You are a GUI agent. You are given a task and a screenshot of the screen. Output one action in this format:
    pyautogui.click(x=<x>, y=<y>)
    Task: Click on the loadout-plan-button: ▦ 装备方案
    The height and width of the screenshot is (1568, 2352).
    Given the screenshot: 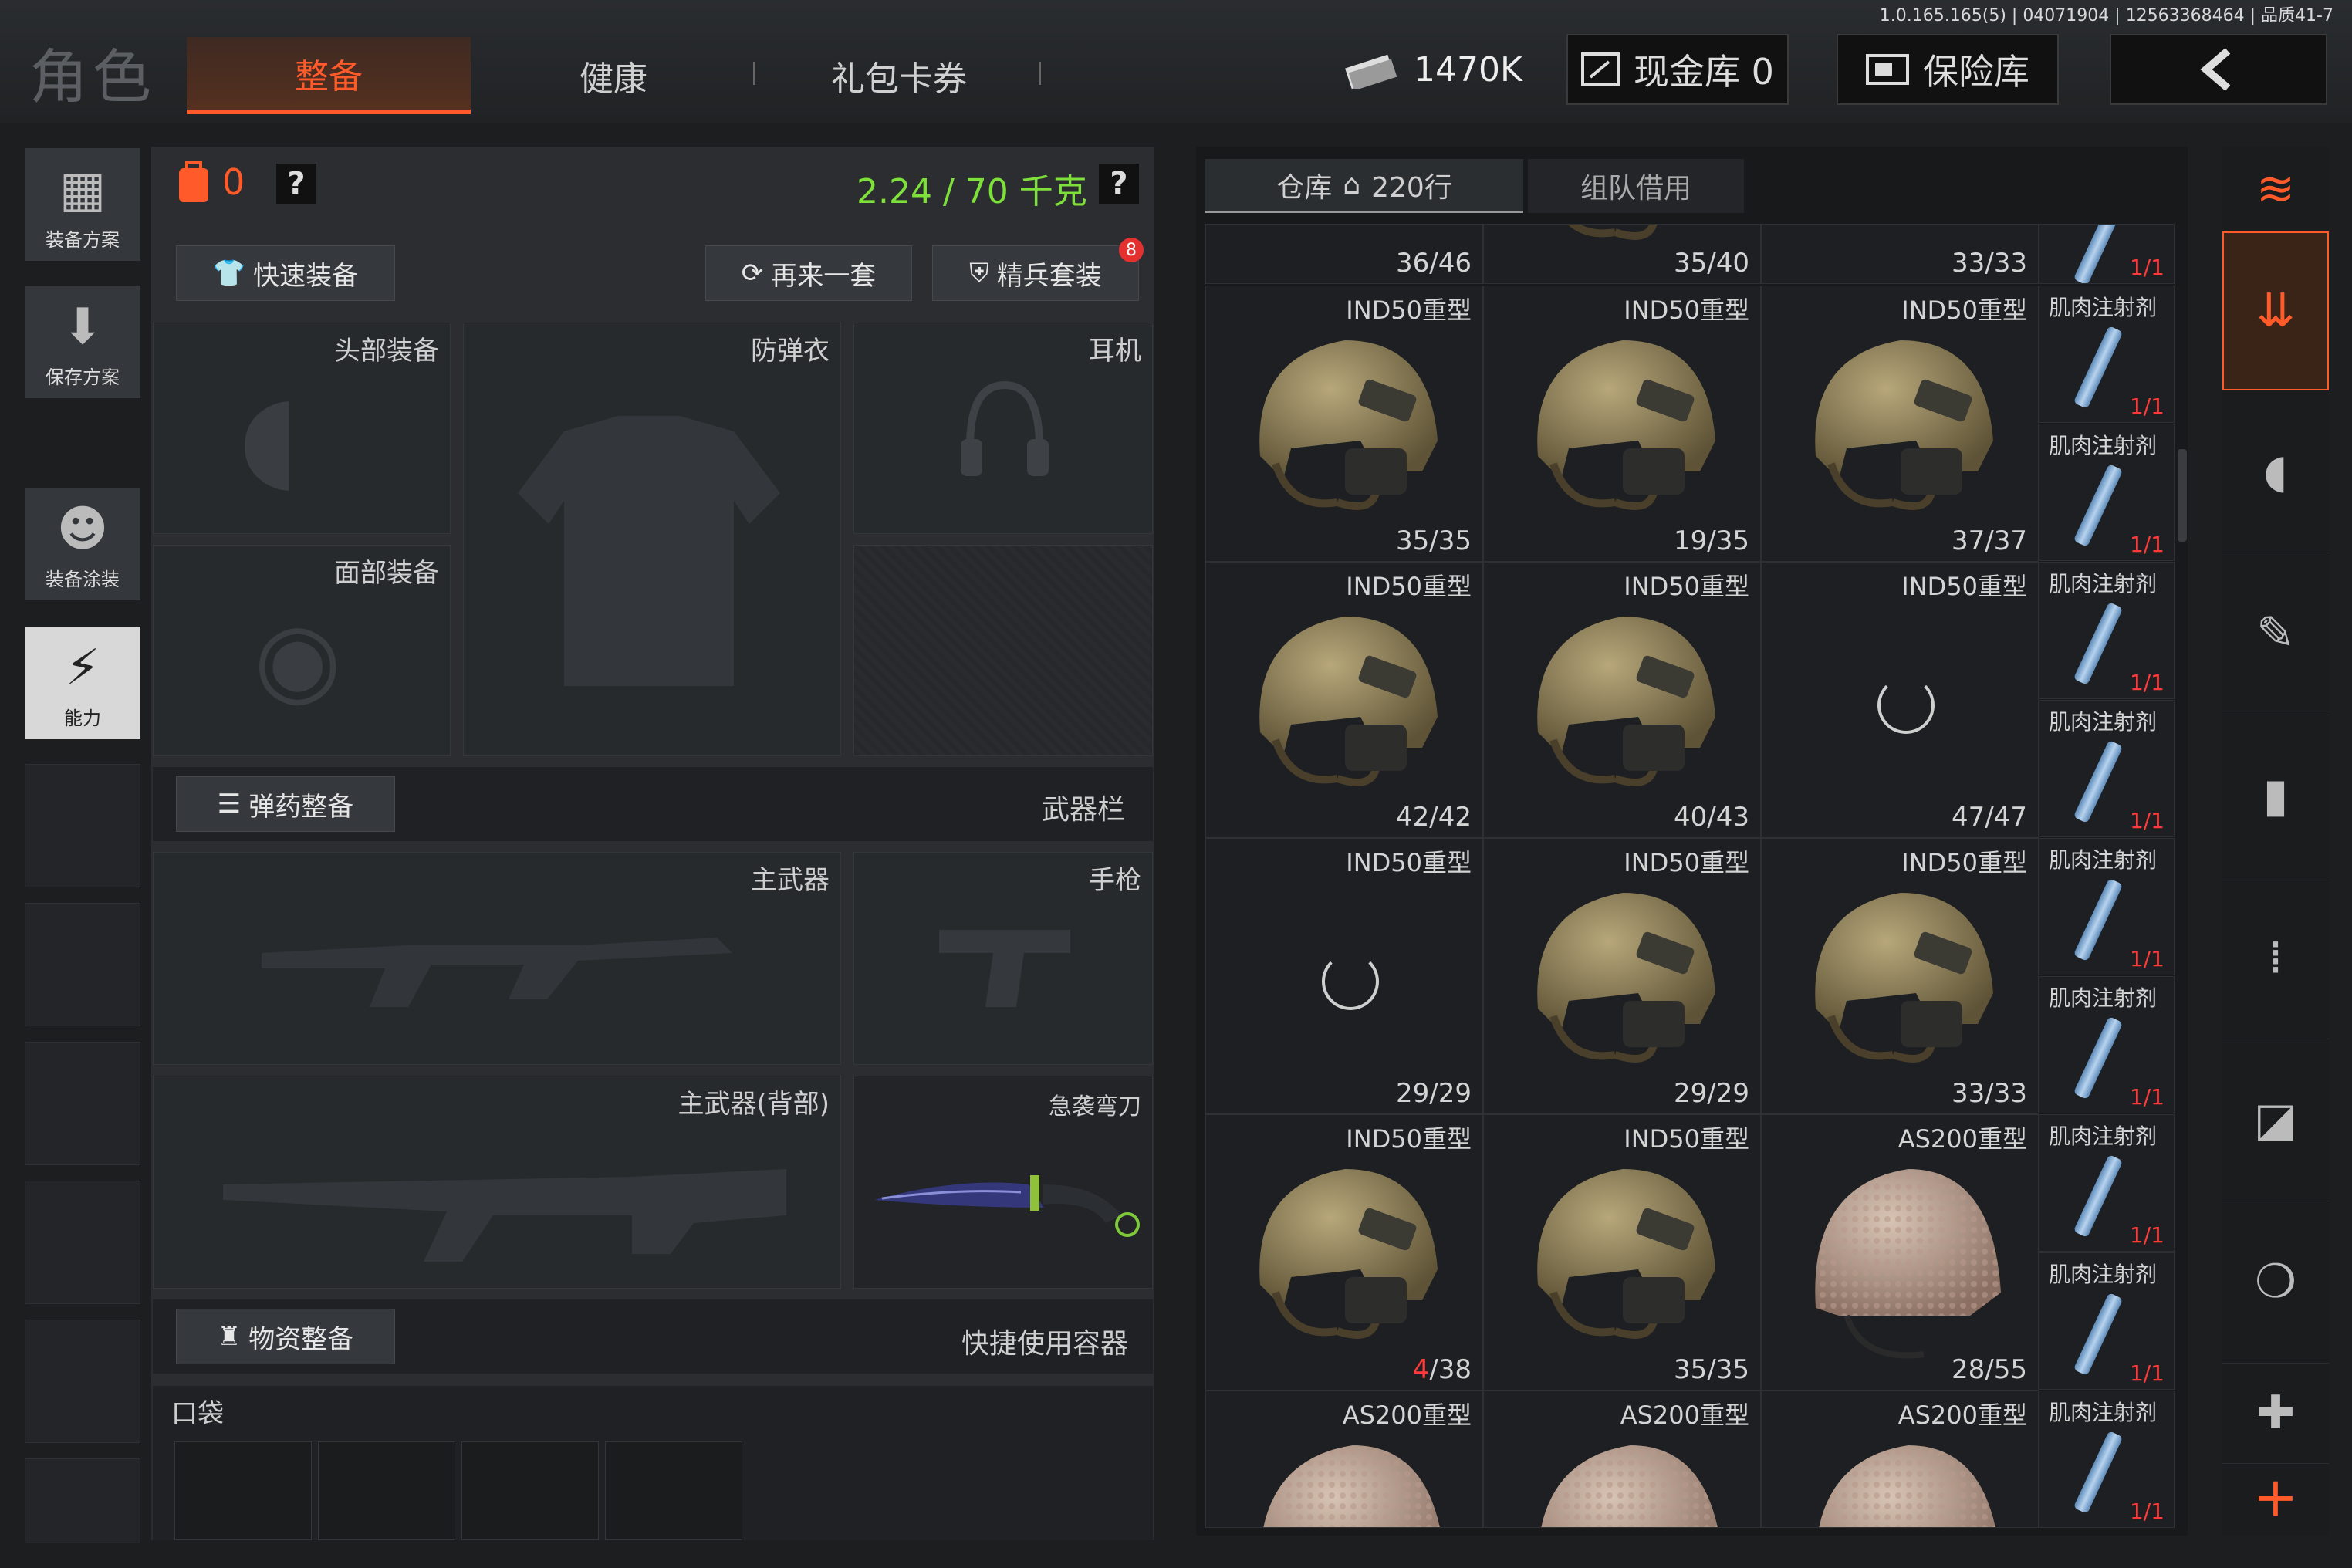 What is the action you would take?
    pyautogui.click(x=82, y=204)
    